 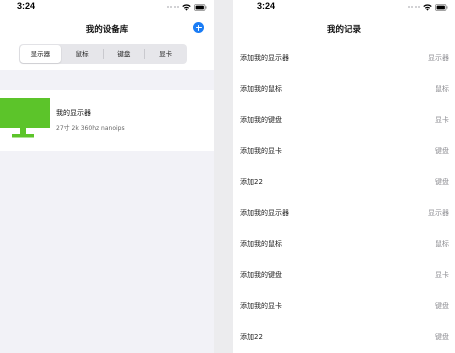 I want to click on segment-graphics-card: 显卡, so click(x=165, y=54).